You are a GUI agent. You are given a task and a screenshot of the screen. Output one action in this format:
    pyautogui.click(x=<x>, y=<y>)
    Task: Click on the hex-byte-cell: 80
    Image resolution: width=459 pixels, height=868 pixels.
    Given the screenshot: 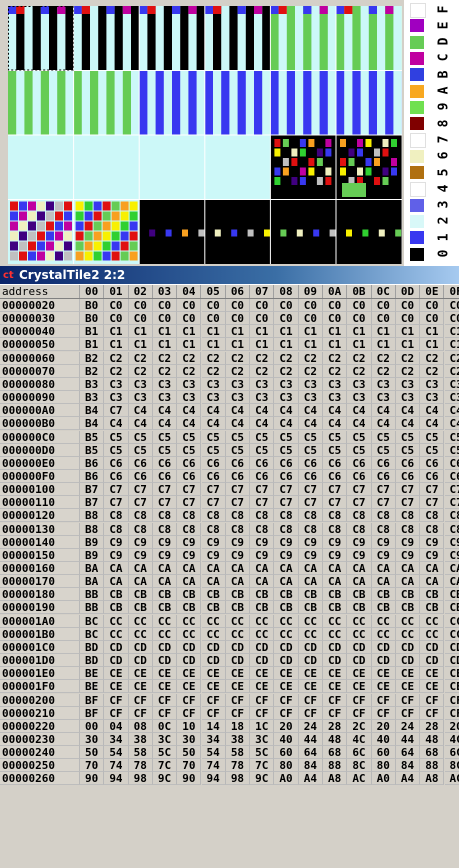 What is the action you would take?
    pyautogui.click(x=383, y=766)
    